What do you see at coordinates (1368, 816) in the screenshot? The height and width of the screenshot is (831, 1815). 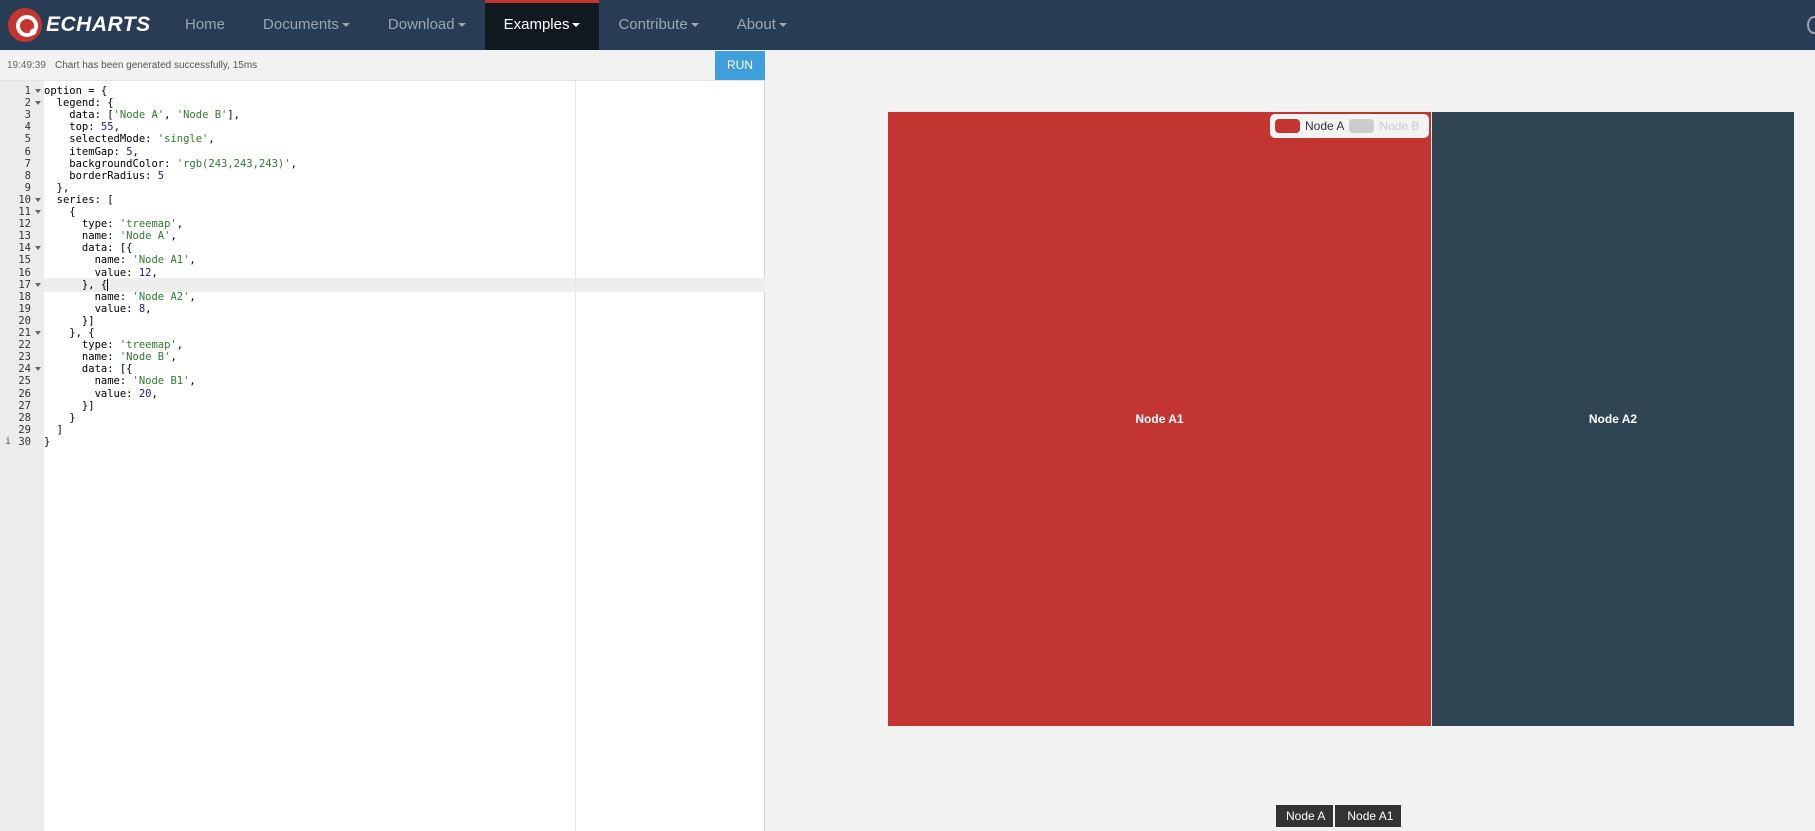 I see `breadcrumb-item: Node A1` at bounding box center [1368, 816].